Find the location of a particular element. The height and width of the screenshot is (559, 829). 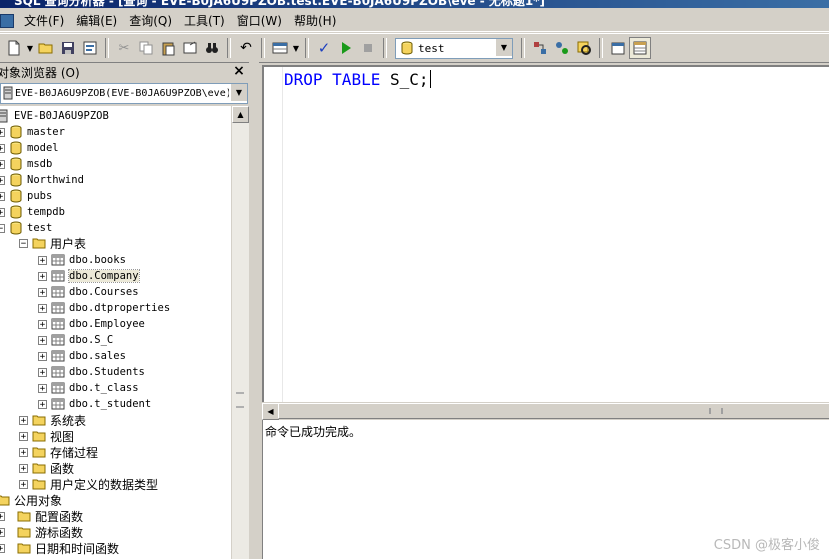

menu-edit: 编辑(E) is located at coordinates (96, 20).